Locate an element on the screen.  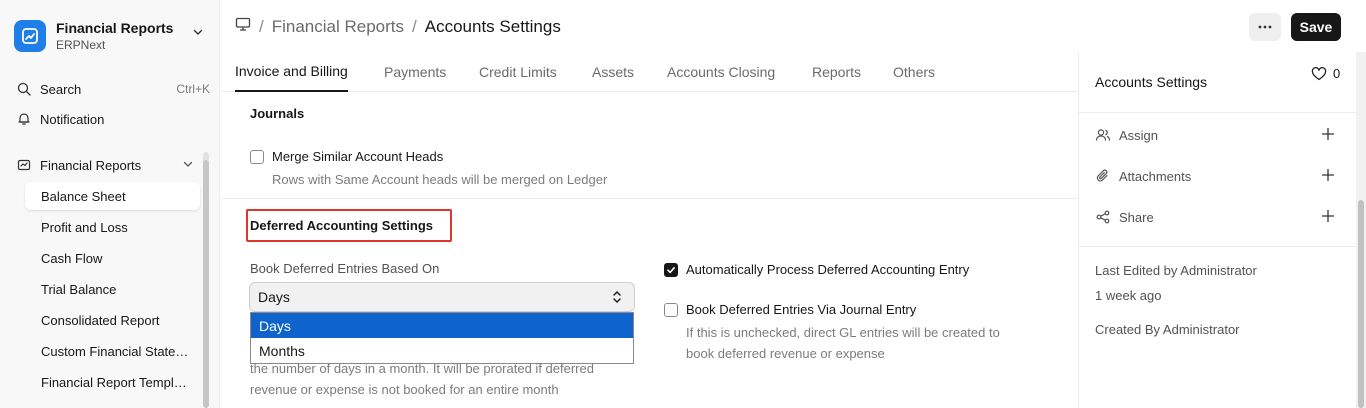
sidebar-item-profit-and-loss: Profit and Loss is located at coordinates (112, 227).